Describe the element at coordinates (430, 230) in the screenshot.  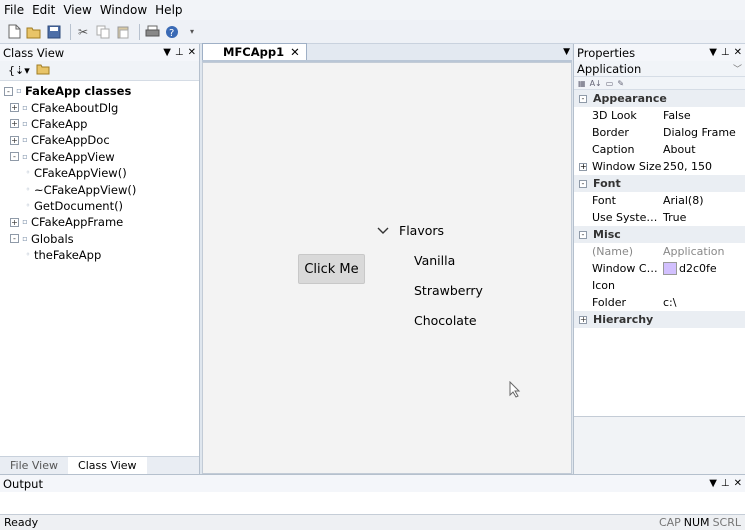
I see `tree-item-flavors: Flavors` at that location.